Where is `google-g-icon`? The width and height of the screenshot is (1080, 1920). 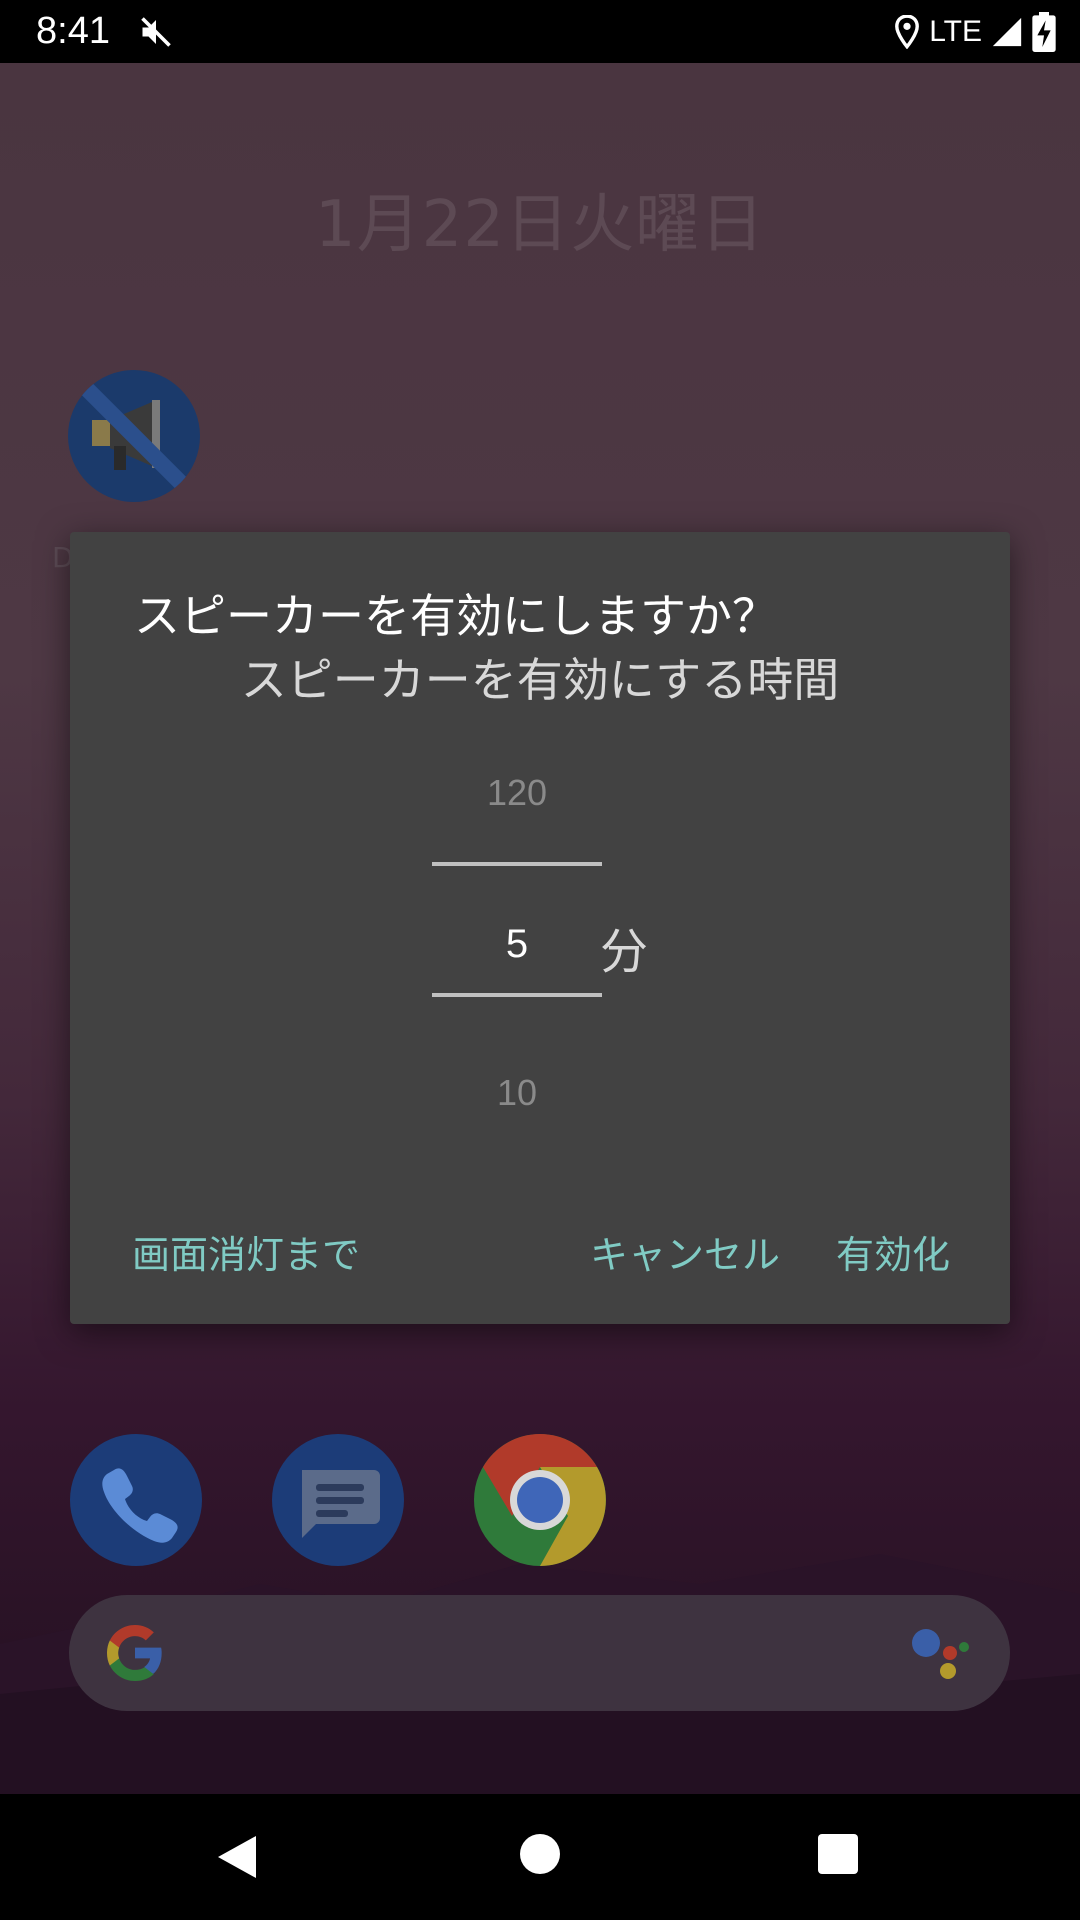 google-g-icon is located at coordinates (134, 1653).